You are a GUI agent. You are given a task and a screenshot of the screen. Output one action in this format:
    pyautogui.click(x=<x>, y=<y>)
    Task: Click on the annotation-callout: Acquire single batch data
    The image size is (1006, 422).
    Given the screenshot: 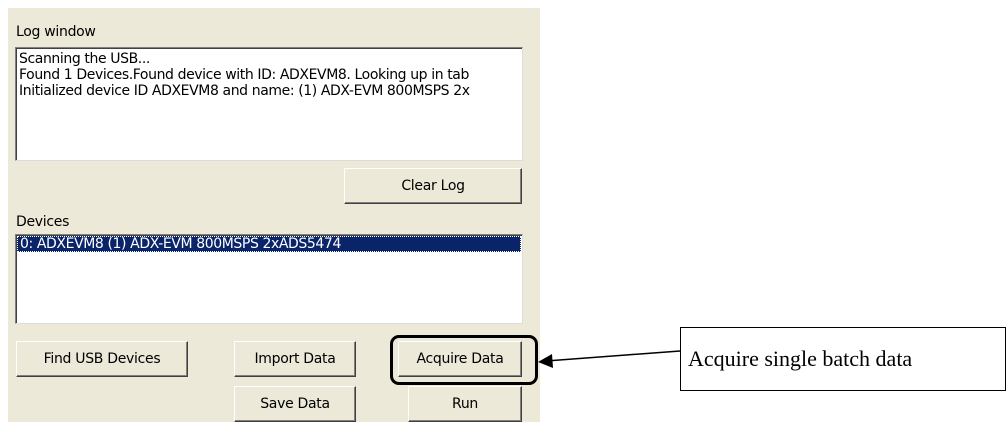 What is the action you would take?
    pyautogui.click(x=843, y=359)
    